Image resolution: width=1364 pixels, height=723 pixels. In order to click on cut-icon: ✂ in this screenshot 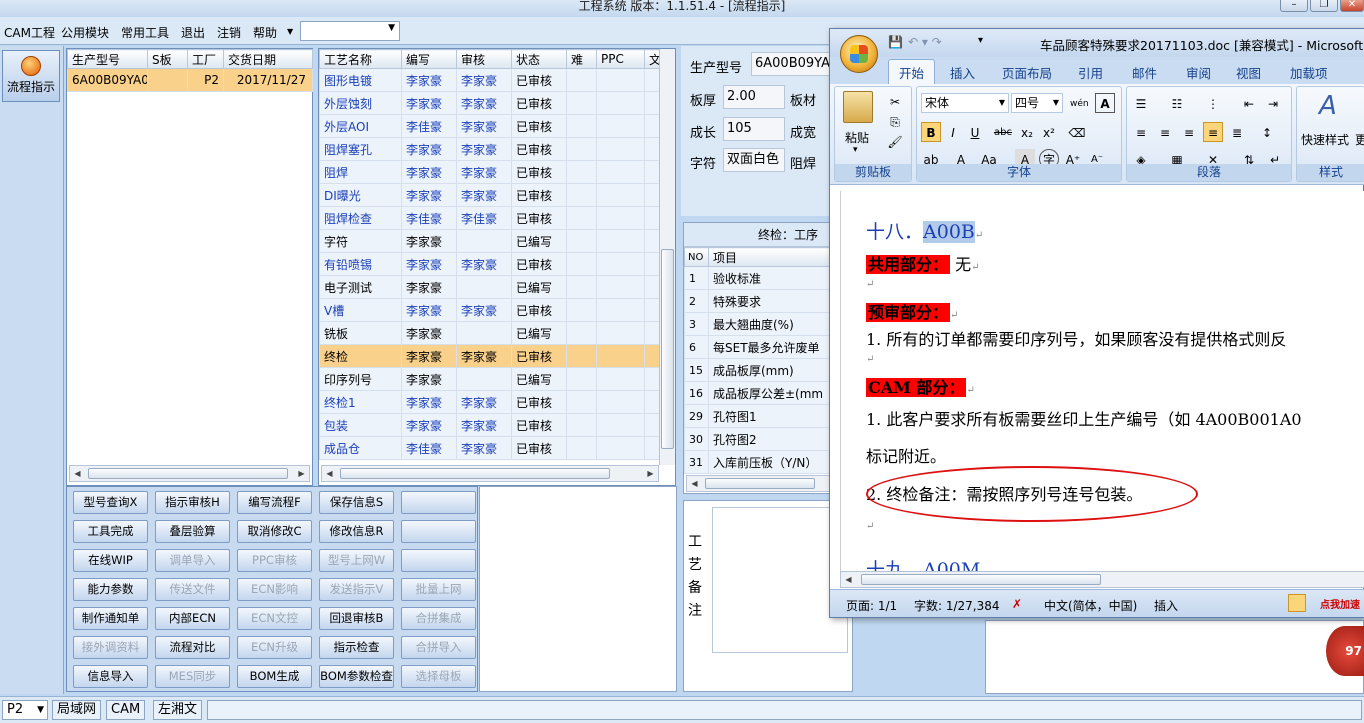, I will do `click(895, 101)`.